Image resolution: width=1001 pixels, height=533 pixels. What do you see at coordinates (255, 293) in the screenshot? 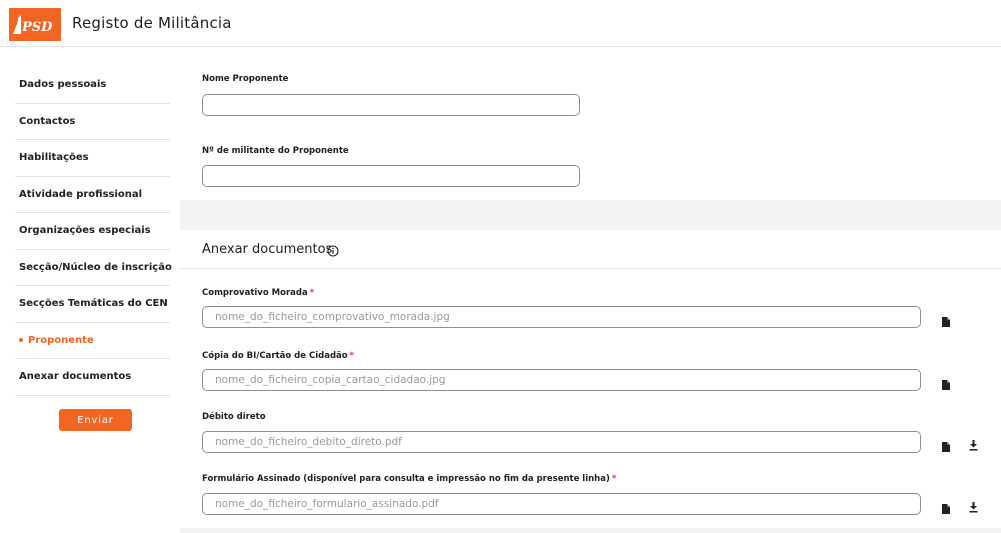
I see `field-label-text: Comprovativo Morada` at bounding box center [255, 293].